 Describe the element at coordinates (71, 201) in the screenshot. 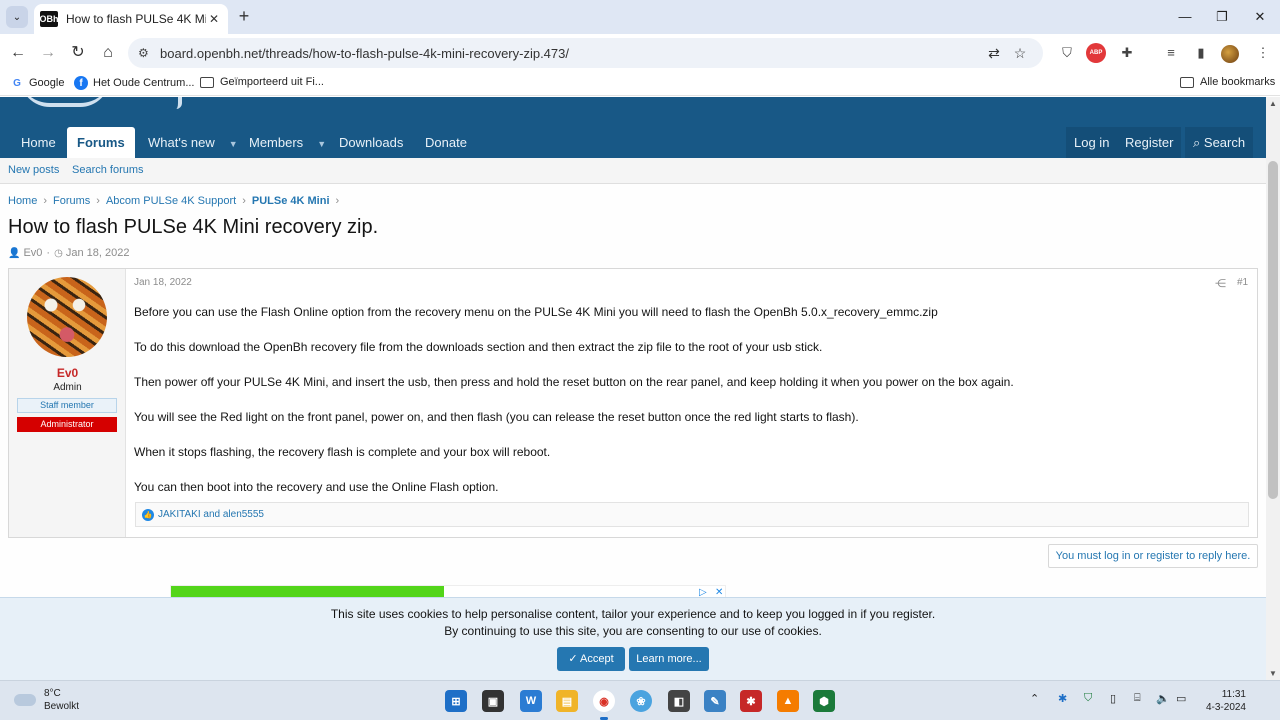

I see `breadcrumb-forums: Forums` at that location.